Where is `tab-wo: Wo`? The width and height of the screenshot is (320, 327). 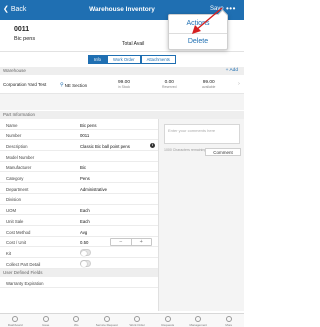
tab-wo: Wo is located at coordinates (76, 320).